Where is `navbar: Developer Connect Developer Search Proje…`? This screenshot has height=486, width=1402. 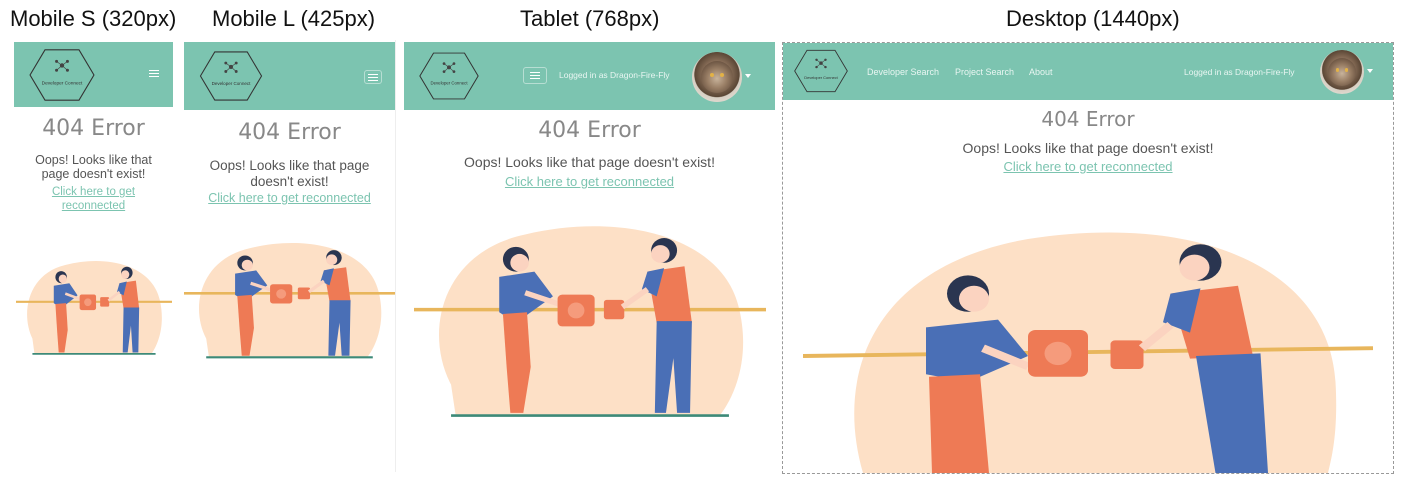
navbar: Developer Connect Developer Search Proje… is located at coordinates (1088, 71).